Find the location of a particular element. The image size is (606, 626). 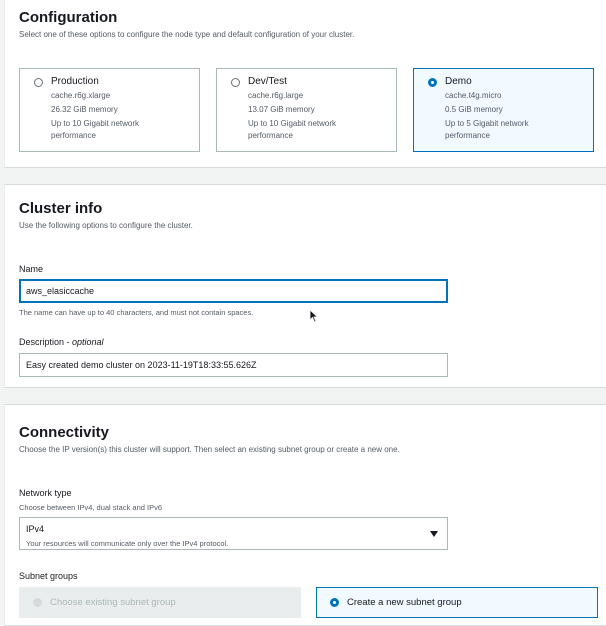

subnet-option-label: Create a new subnet group is located at coordinates (404, 602).